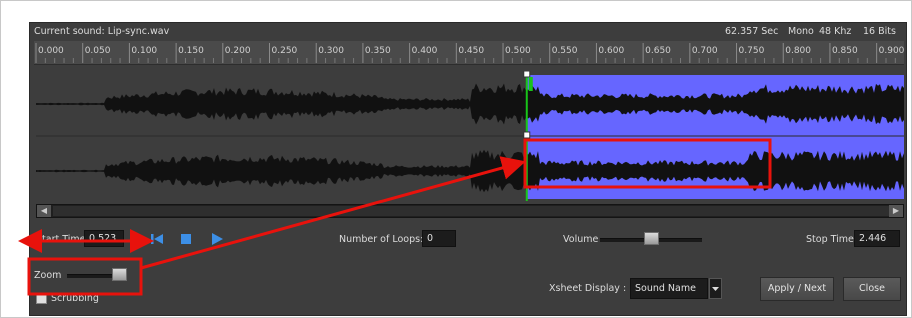  I want to click on ruler-tick-label: 0.050, so click(98, 51).